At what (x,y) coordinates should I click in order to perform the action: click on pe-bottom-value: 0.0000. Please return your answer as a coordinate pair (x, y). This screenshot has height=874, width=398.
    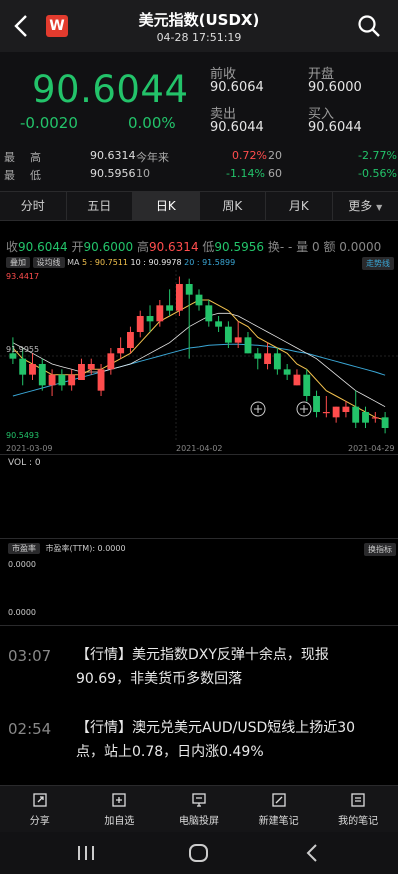
    Looking at the image, I should click on (22, 612).